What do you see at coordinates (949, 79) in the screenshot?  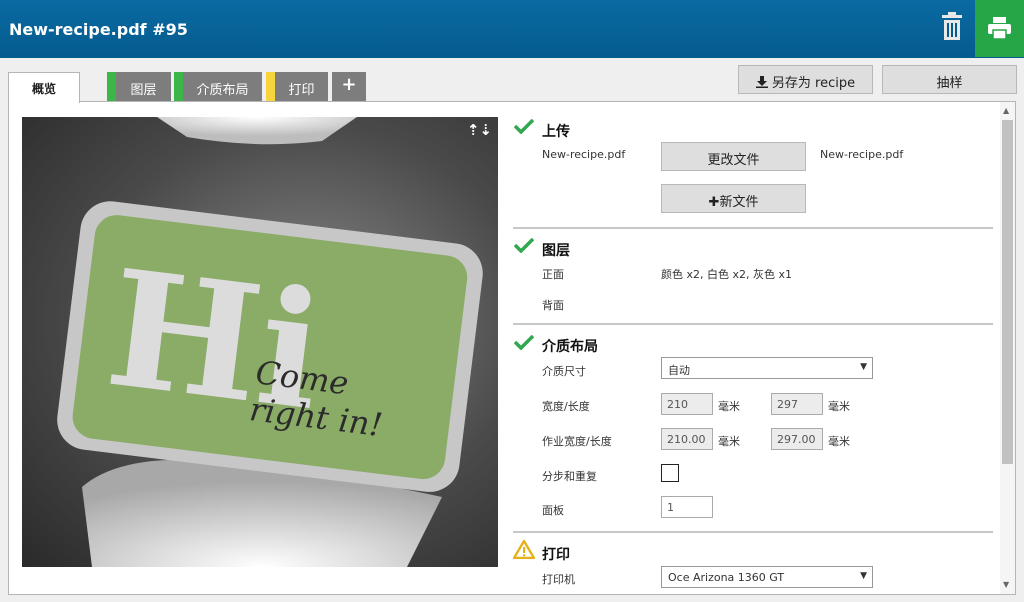 I see `sample-button: 抽样` at bounding box center [949, 79].